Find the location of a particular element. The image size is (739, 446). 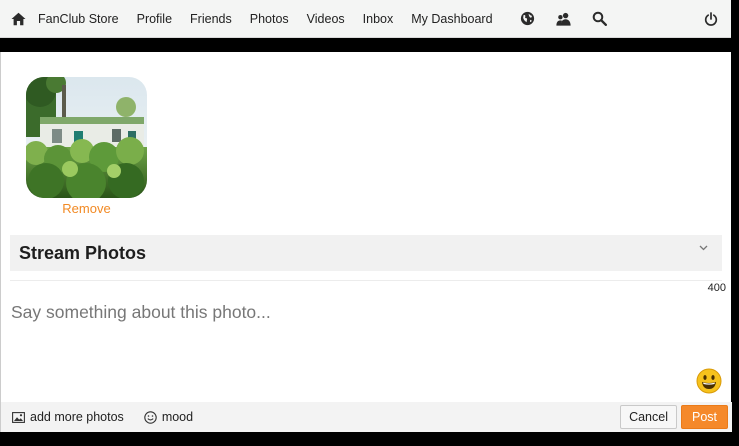

remove-photo-link: Remove is located at coordinates (86, 208).